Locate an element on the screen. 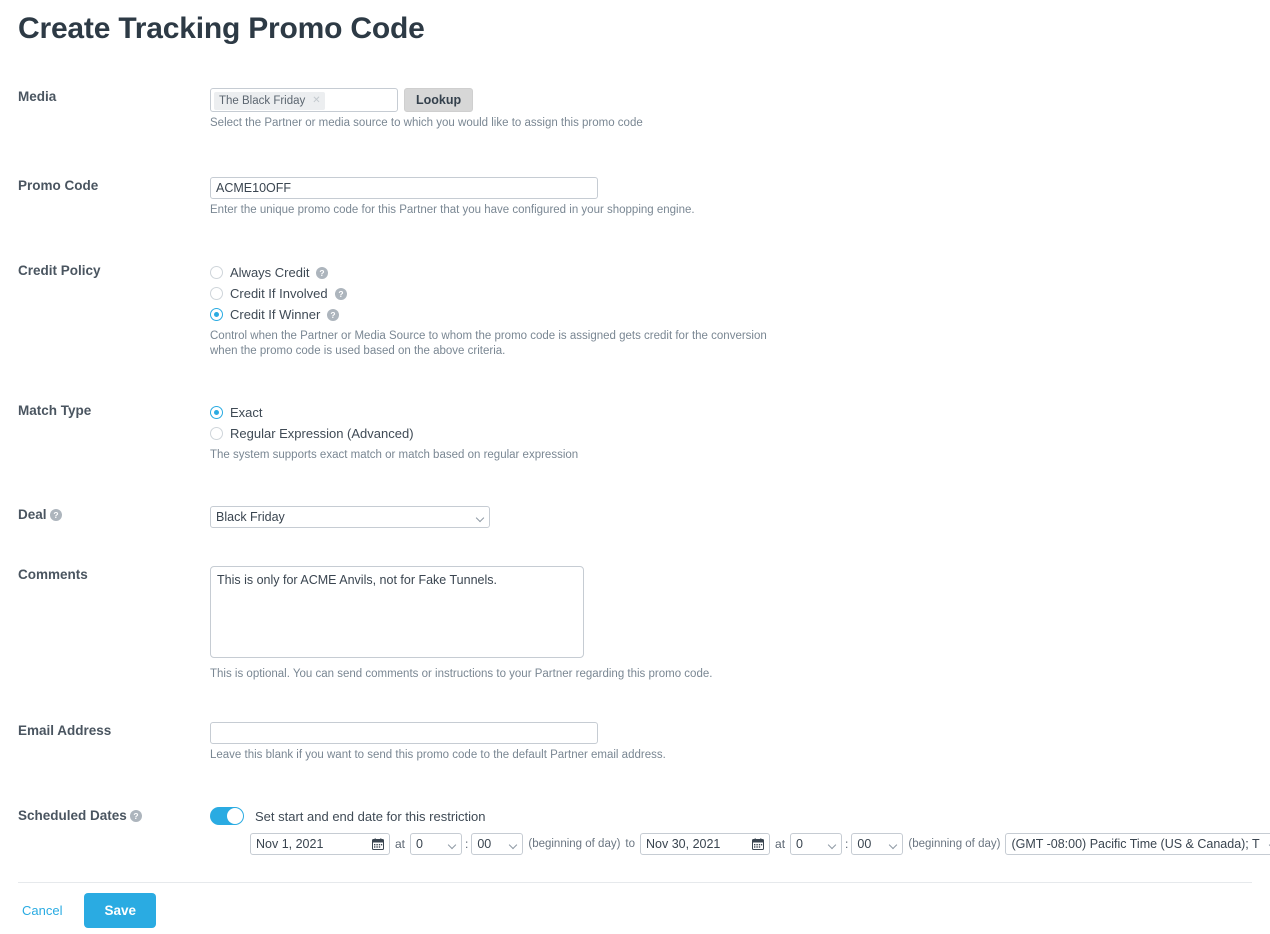 The height and width of the screenshot is (934, 1270). deal-select: Black Friday is located at coordinates (350, 517).